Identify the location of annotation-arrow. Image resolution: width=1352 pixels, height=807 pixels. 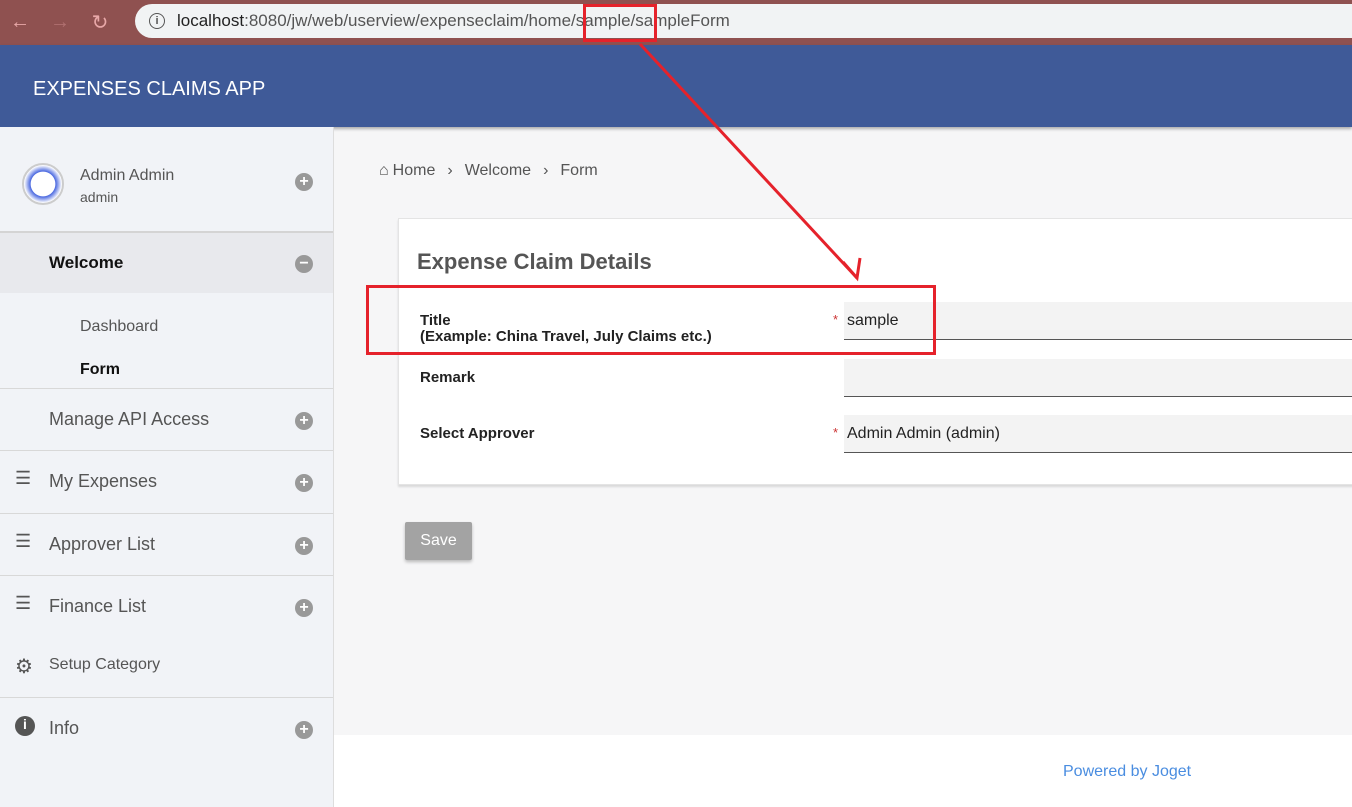
(750, 162).